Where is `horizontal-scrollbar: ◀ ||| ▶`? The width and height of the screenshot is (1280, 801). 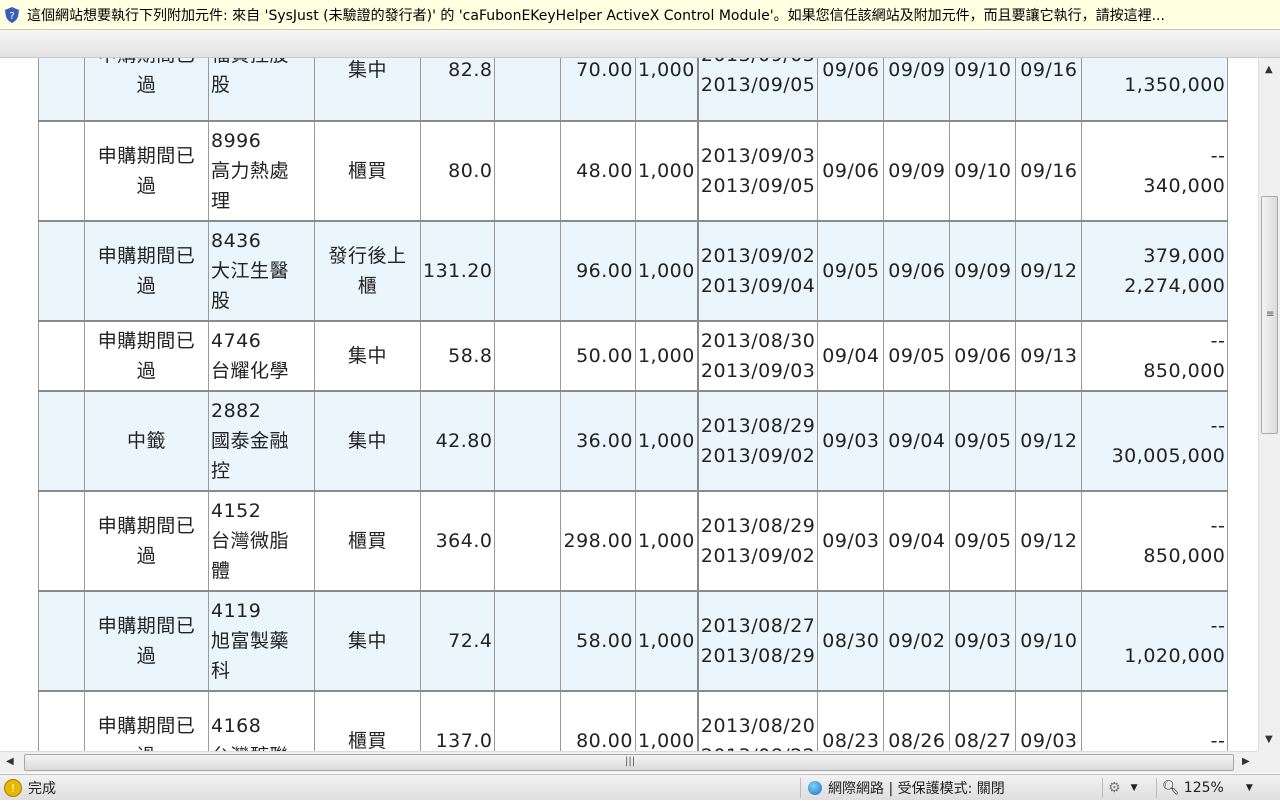 horizontal-scrollbar: ◀ ||| ▶ is located at coordinates (629, 762).